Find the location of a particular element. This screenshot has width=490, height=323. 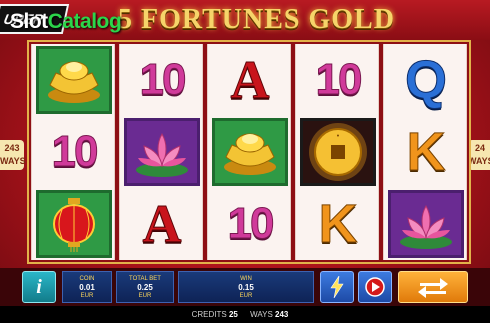

gold-coin-icon: • is located at coordinates (338, 152).